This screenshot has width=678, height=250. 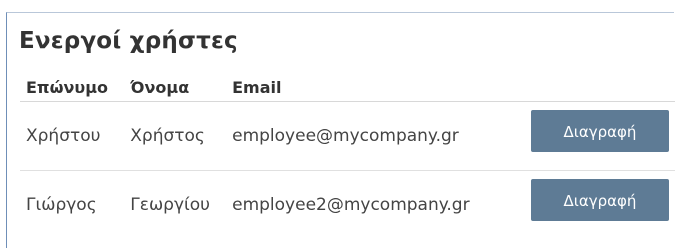 What do you see at coordinates (351, 205) in the screenshot?
I see `cell-email: employee2@mycompany.gr` at bounding box center [351, 205].